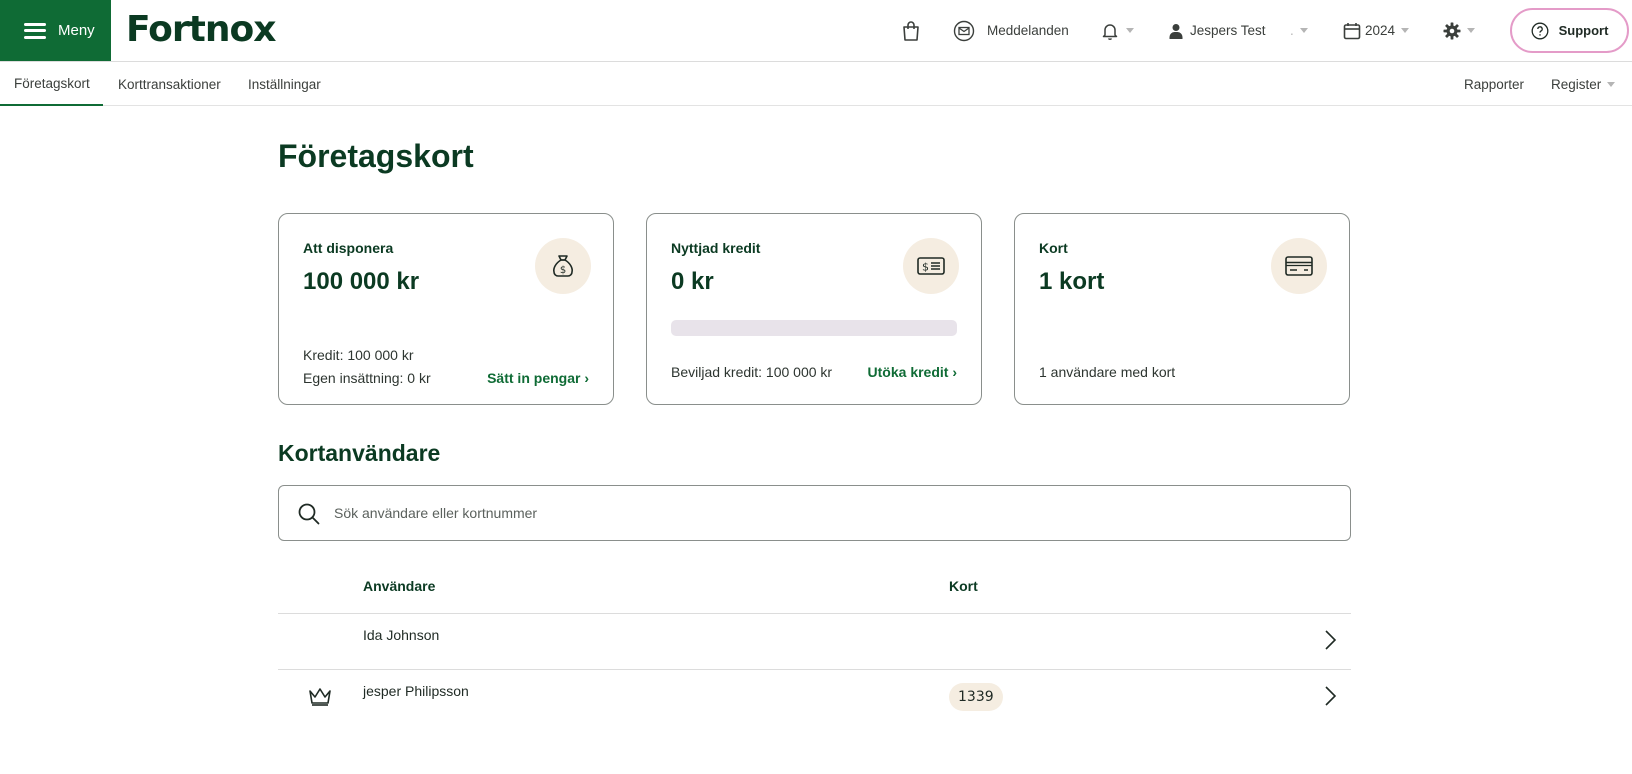  Describe the element at coordinates (814, 328) in the screenshot. I see `credit-usage-bar` at that location.